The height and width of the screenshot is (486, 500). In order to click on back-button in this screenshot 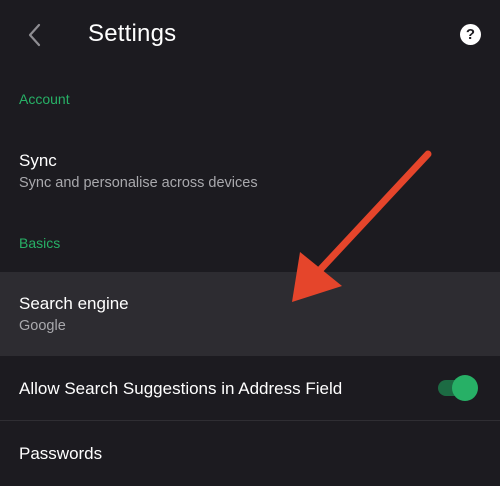, I will do `click(35, 35)`.